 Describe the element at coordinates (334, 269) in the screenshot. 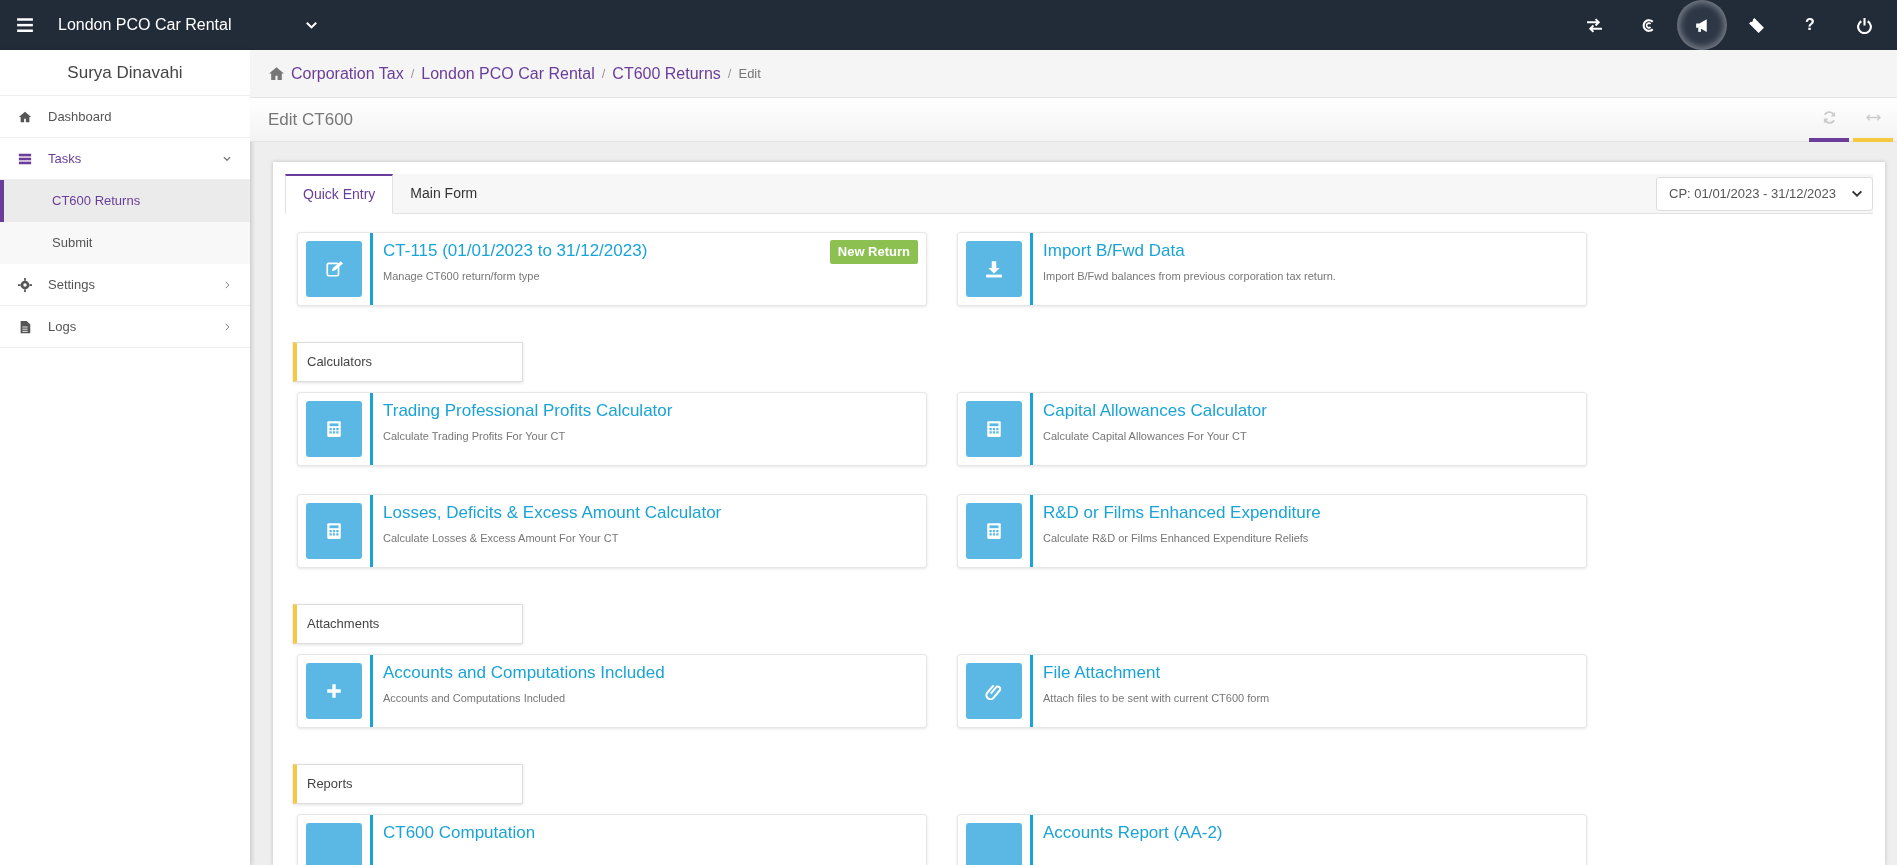

I see `edit-icon` at that location.